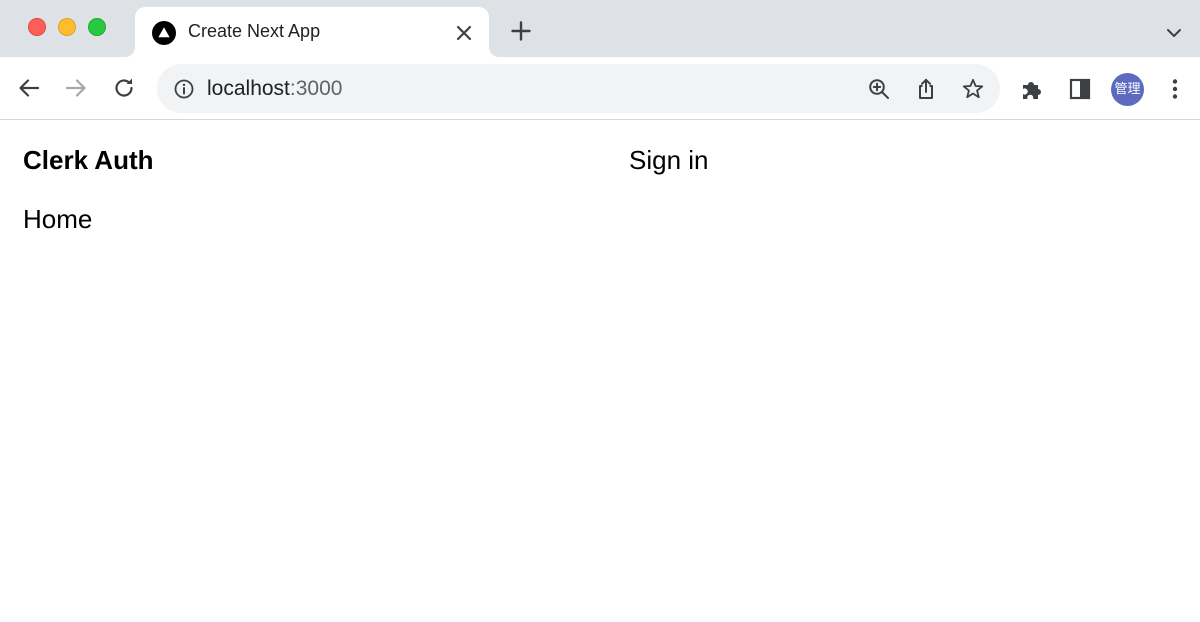  What do you see at coordinates (578, 88) in the screenshot?
I see `address-bar: localhost:3000` at bounding box center [578, 88].